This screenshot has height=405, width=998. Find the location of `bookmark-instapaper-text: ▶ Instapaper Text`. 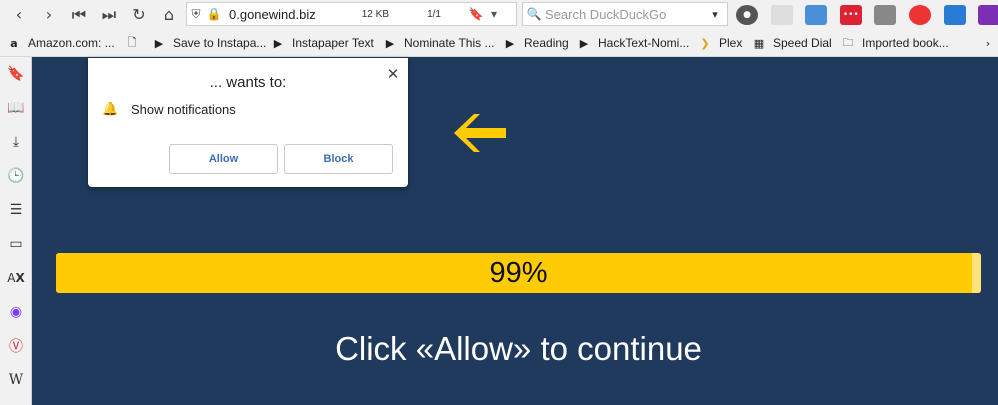

bookmark-instapaper-text: ▶ Instapaper Text is located at coordinates (322, 43).